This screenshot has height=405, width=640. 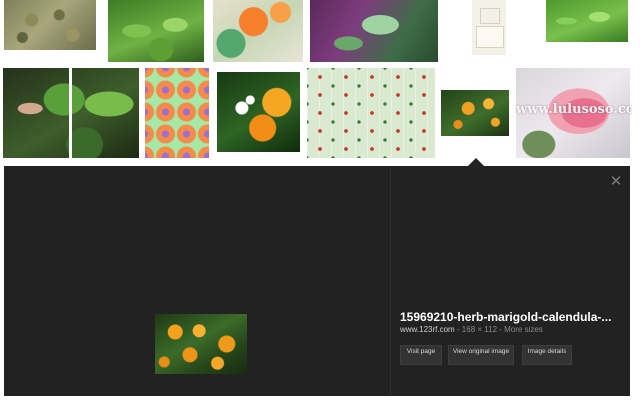 What do you see at coordinates (71, 113) in the screenshot?
I see `result-thumbnail-basil` at bounding box center [71, 113].